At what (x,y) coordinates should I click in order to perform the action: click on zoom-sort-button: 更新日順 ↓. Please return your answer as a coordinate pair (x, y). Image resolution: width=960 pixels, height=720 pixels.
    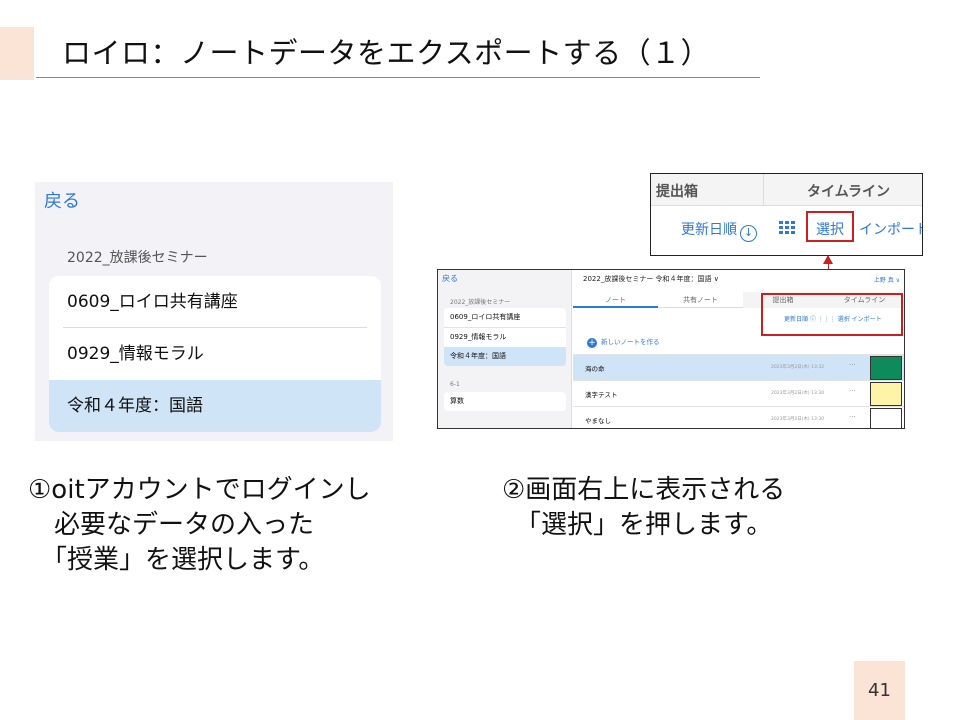
    Looking at the image, I should click on (719, 230).